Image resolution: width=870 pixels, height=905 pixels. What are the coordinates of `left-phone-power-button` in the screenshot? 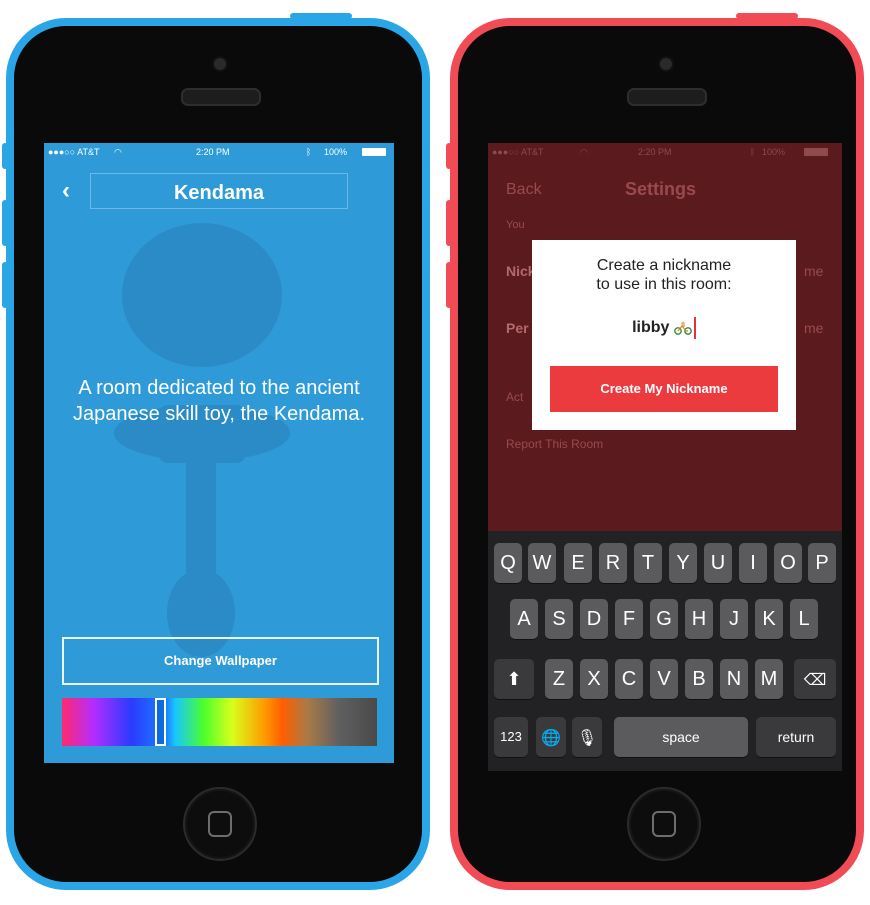 It's located at (321, 16).